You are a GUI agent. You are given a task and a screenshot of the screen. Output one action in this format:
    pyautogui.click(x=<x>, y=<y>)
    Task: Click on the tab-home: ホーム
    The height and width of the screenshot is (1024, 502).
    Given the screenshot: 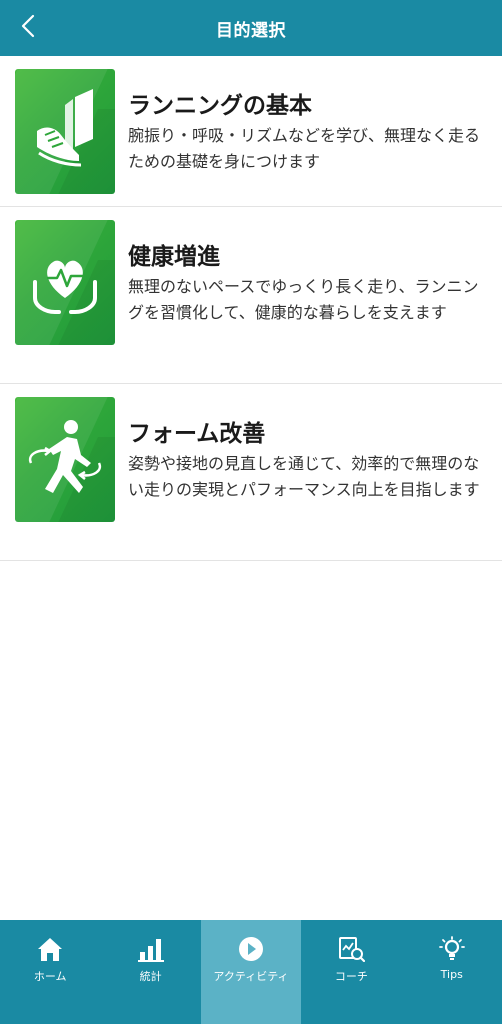 What is the action you would take?
    pyautogui.click(x=50, y=972)
    